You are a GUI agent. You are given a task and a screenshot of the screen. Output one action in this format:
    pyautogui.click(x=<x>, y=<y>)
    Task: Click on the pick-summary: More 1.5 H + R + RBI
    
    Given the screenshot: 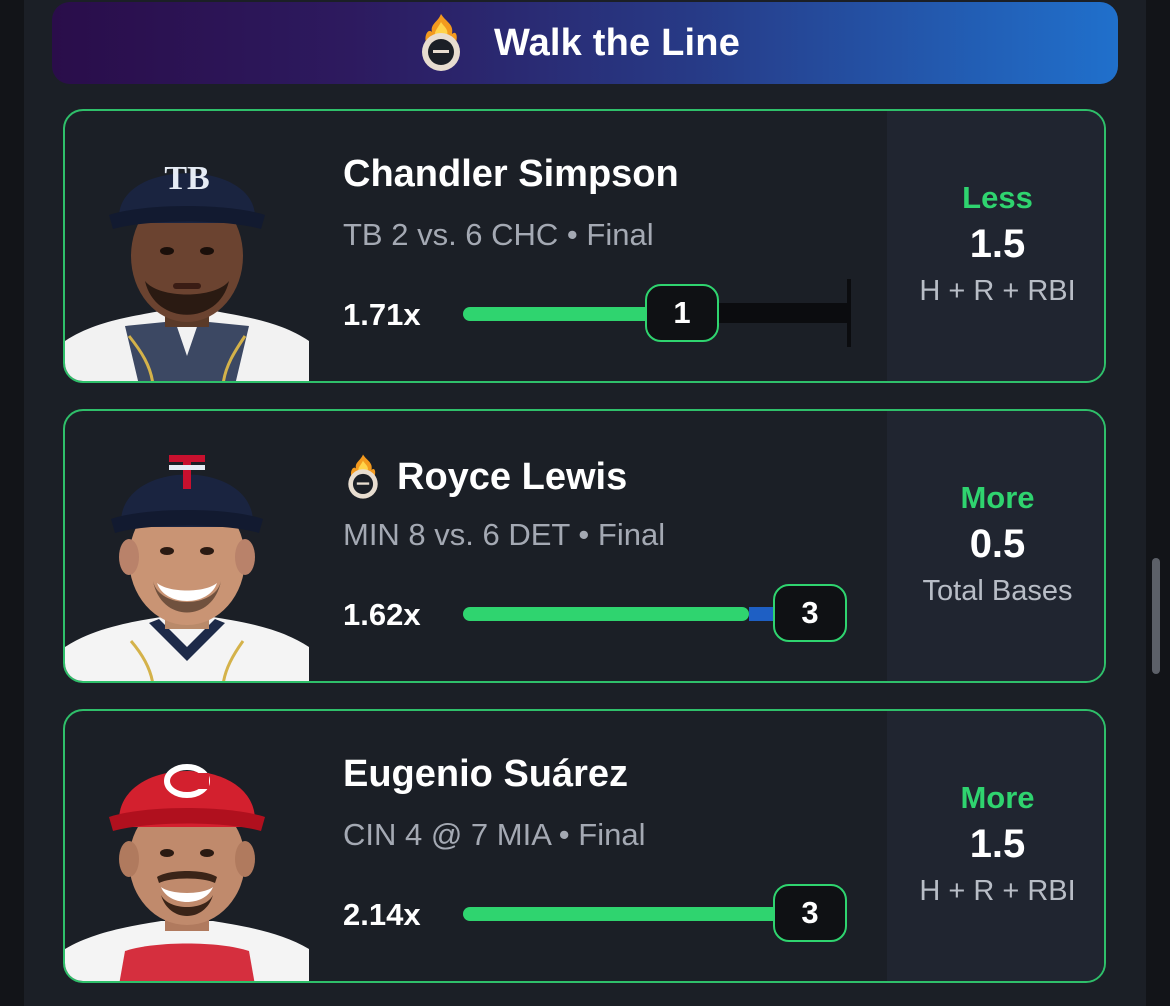 What is the action you would take?
    pyautogui.click(x=995, y=846)
    